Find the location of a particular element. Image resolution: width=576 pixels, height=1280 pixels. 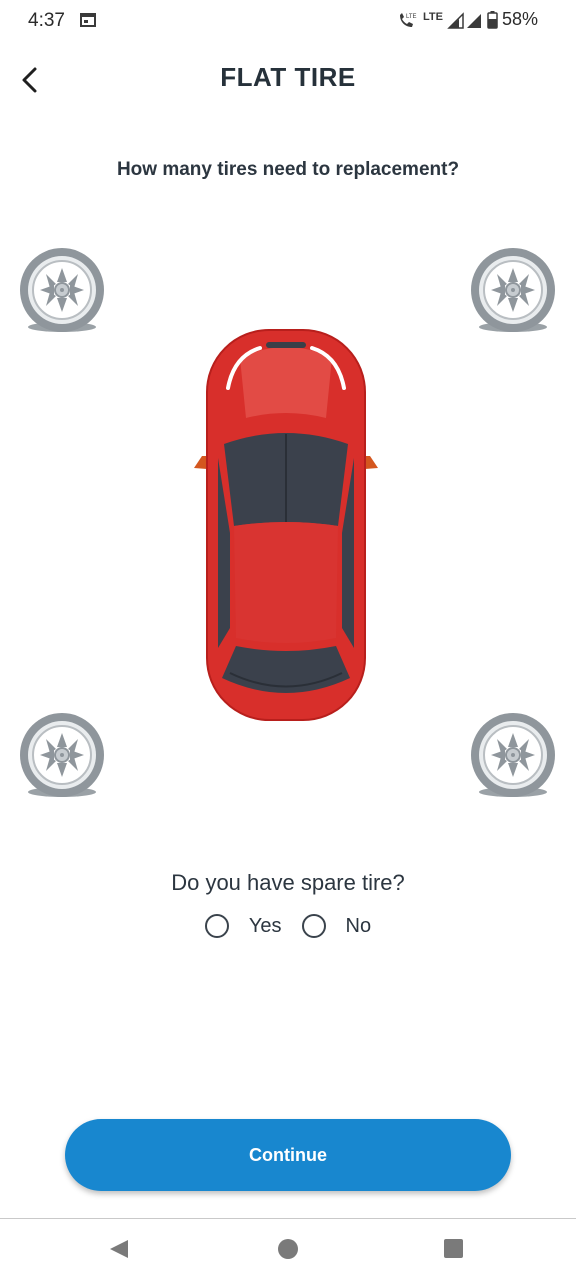

svg-text: LTE is located at coordinates (411, 17).